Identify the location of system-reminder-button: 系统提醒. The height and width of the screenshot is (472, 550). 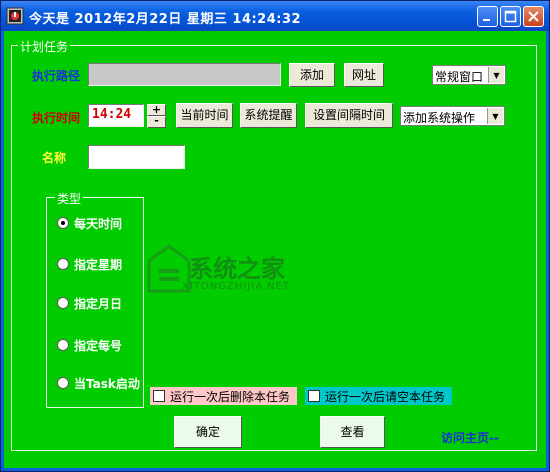
(268, 115).